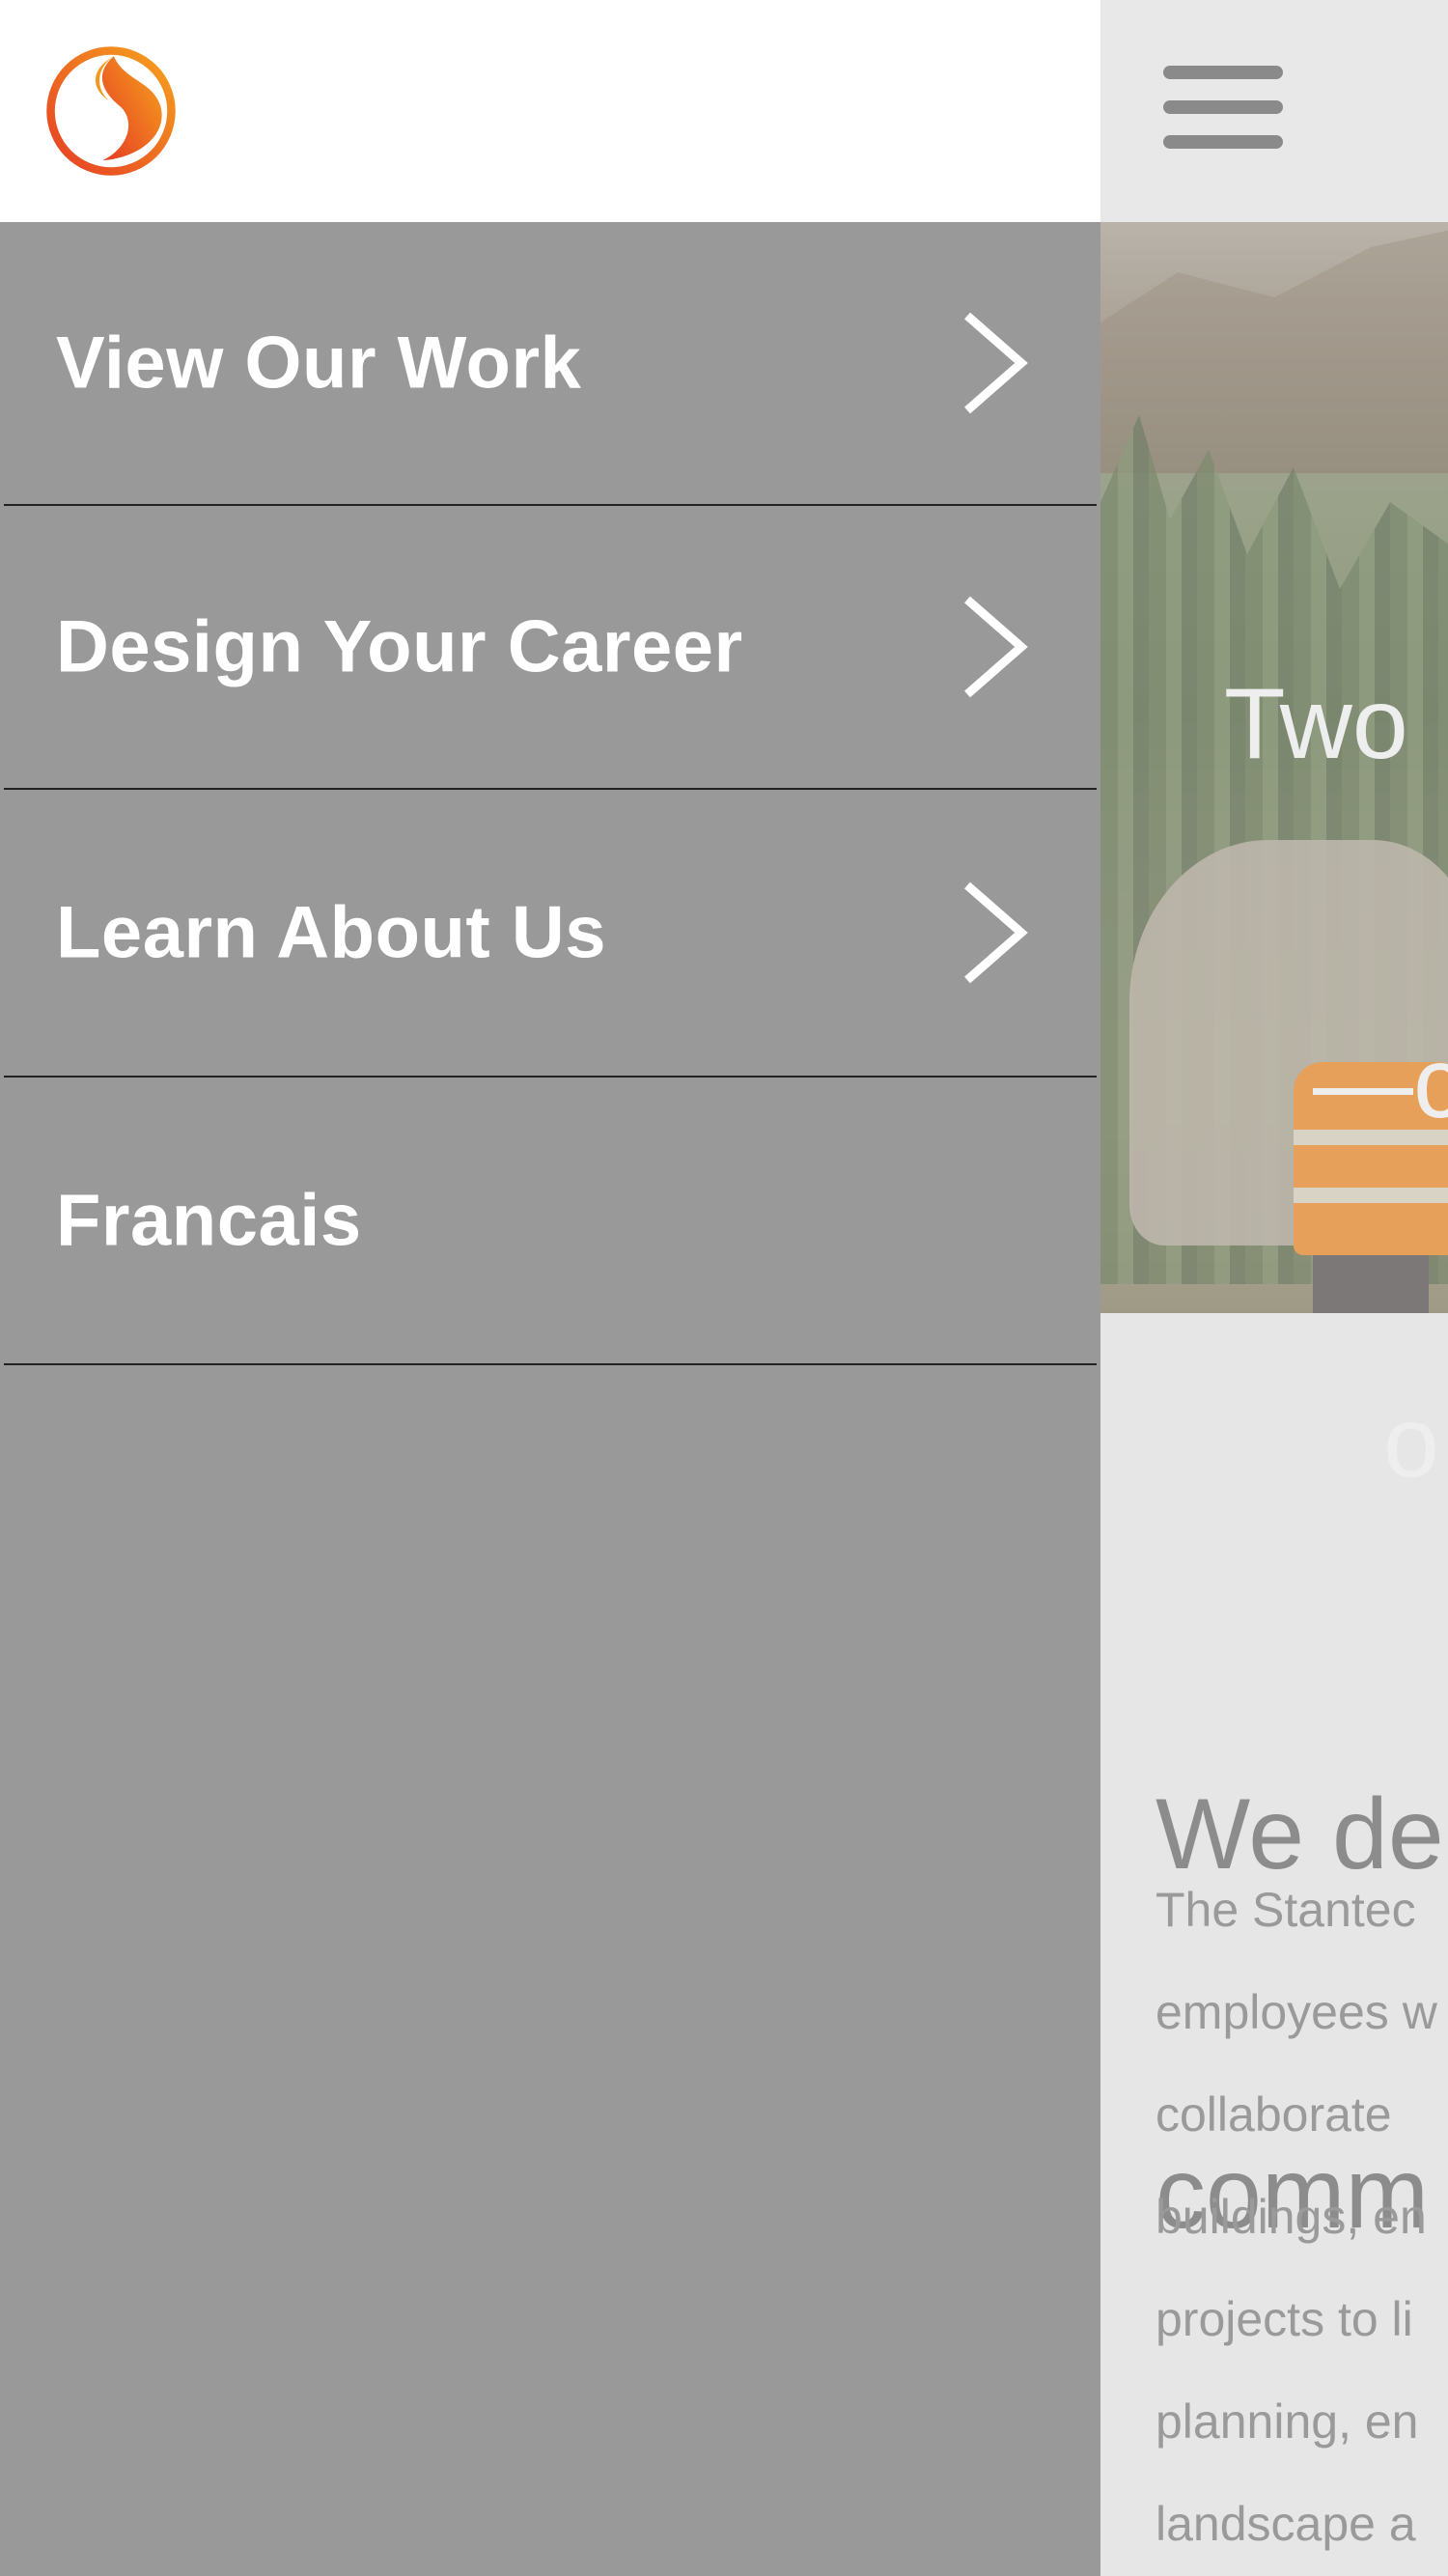 The image size is (1448, 2576). What do you see at coordinates (1411, 1442) in the screenshot?
I see `hero-headline-line: o` at bounding box center [1411, 1442].